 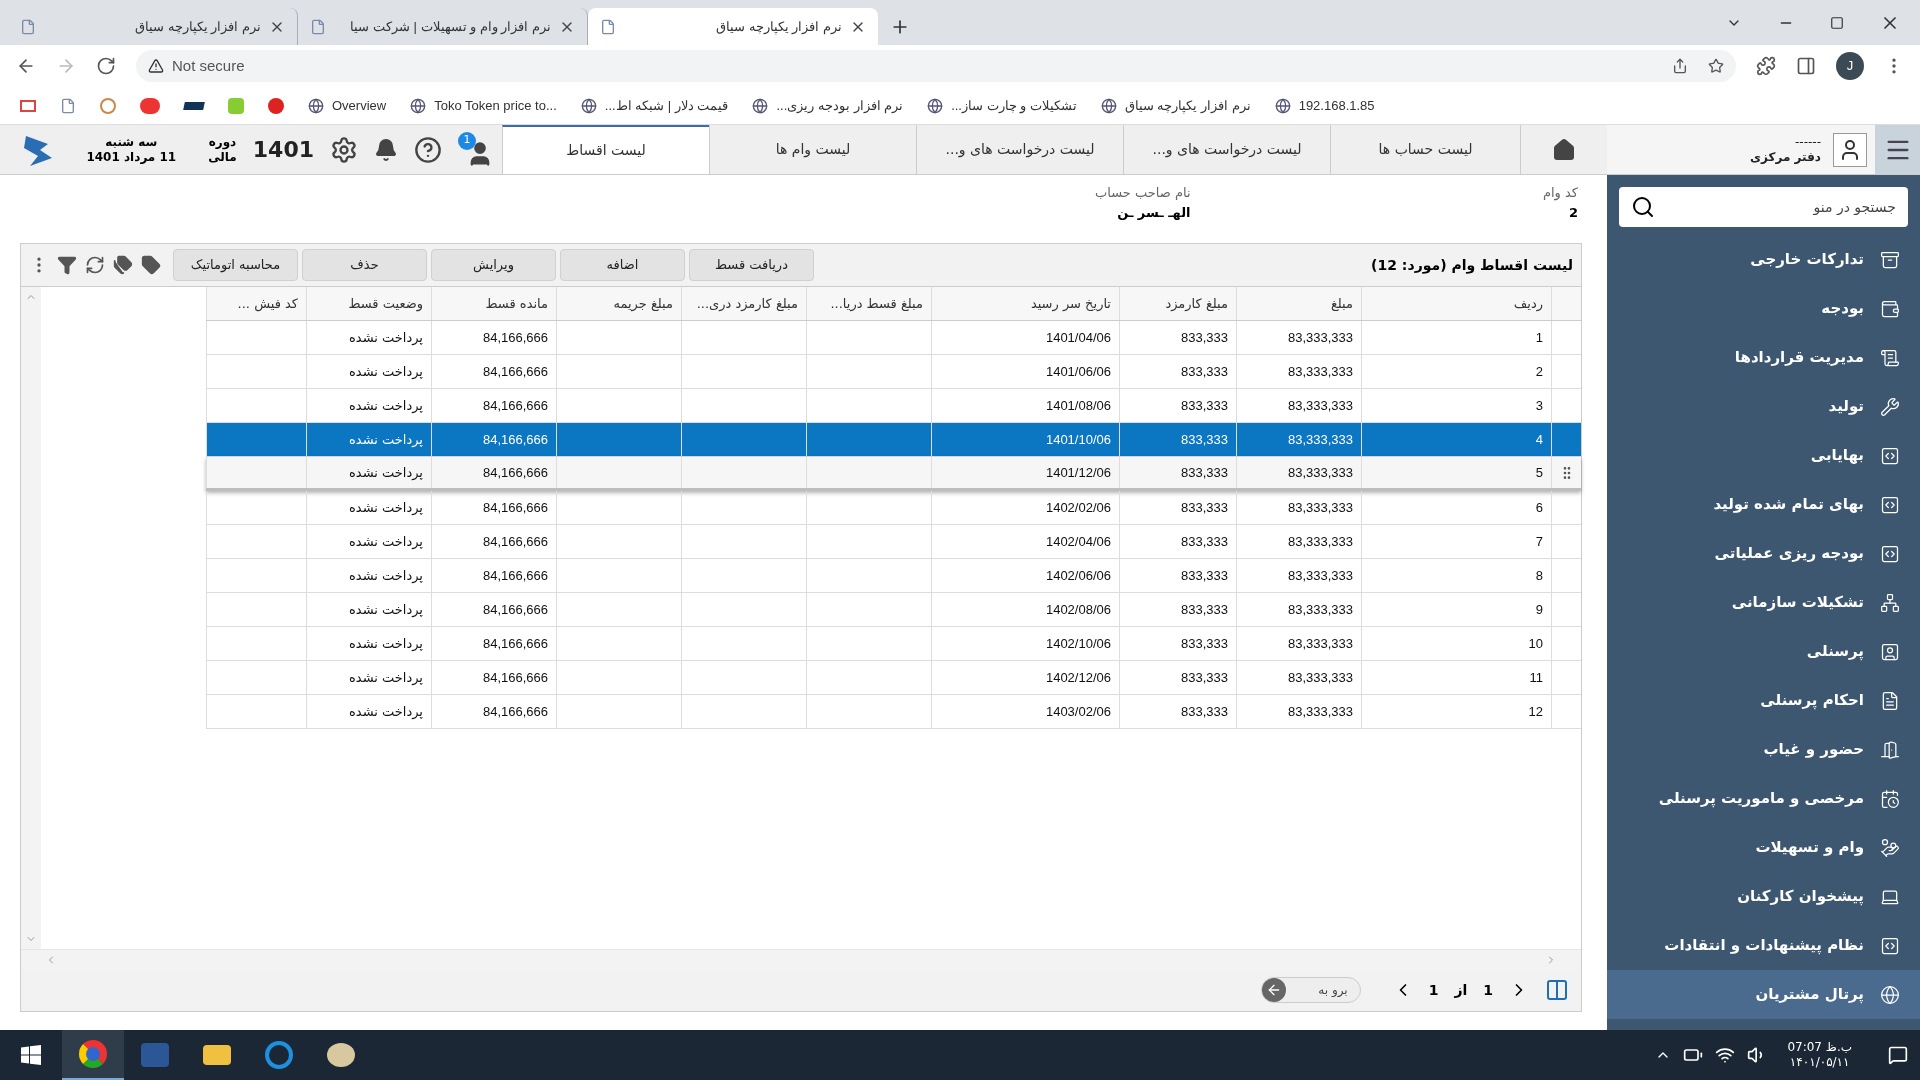 I want to click on menu-item: وام و تسهیلات, so click(x=1763, y=847).